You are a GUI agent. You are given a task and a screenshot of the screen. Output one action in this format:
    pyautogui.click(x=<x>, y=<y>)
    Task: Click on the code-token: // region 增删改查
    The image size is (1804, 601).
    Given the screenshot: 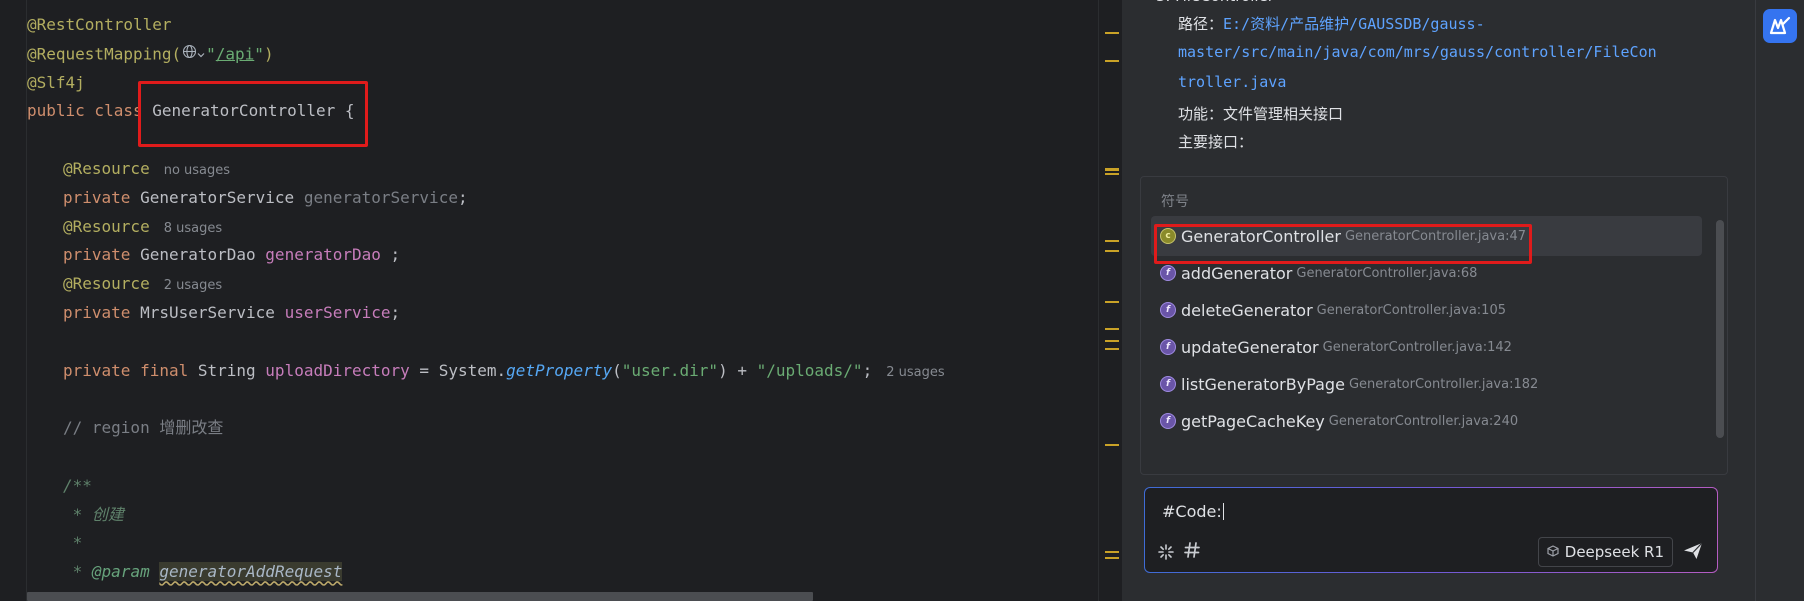 What is the action you would take?
    pyautogui.click(x=143, y=428)
    